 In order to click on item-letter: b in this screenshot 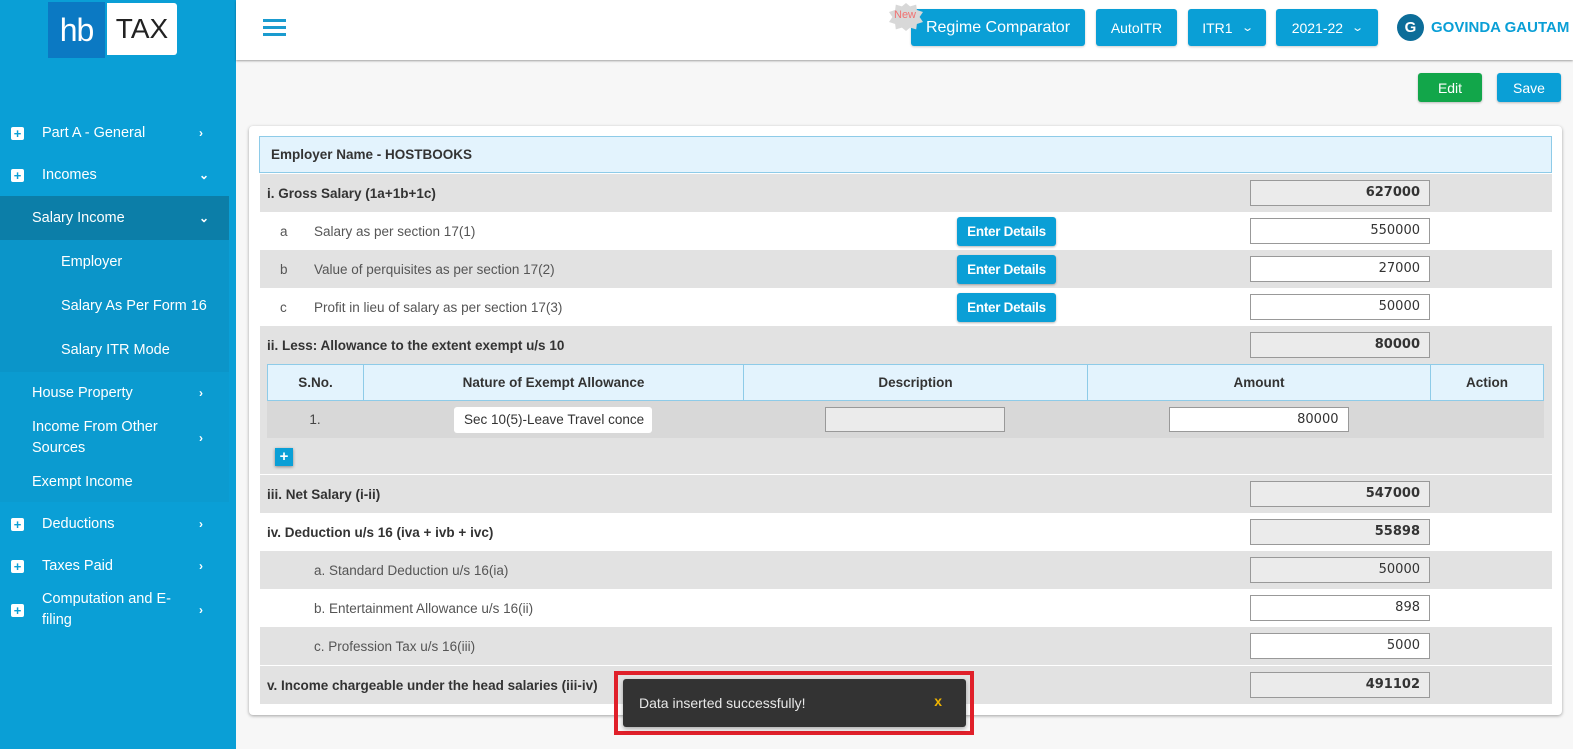, I will do `click(284, 269)`.